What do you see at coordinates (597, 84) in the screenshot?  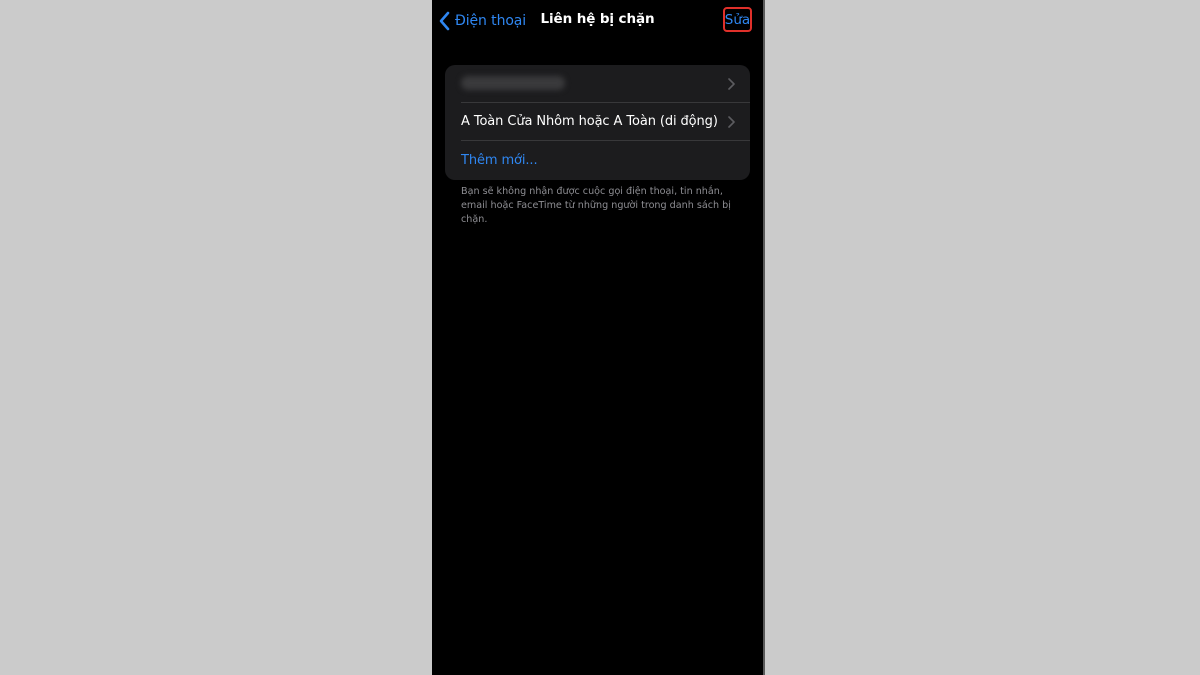 I see `blocked-contact-row` at bounding box center [597, 84].